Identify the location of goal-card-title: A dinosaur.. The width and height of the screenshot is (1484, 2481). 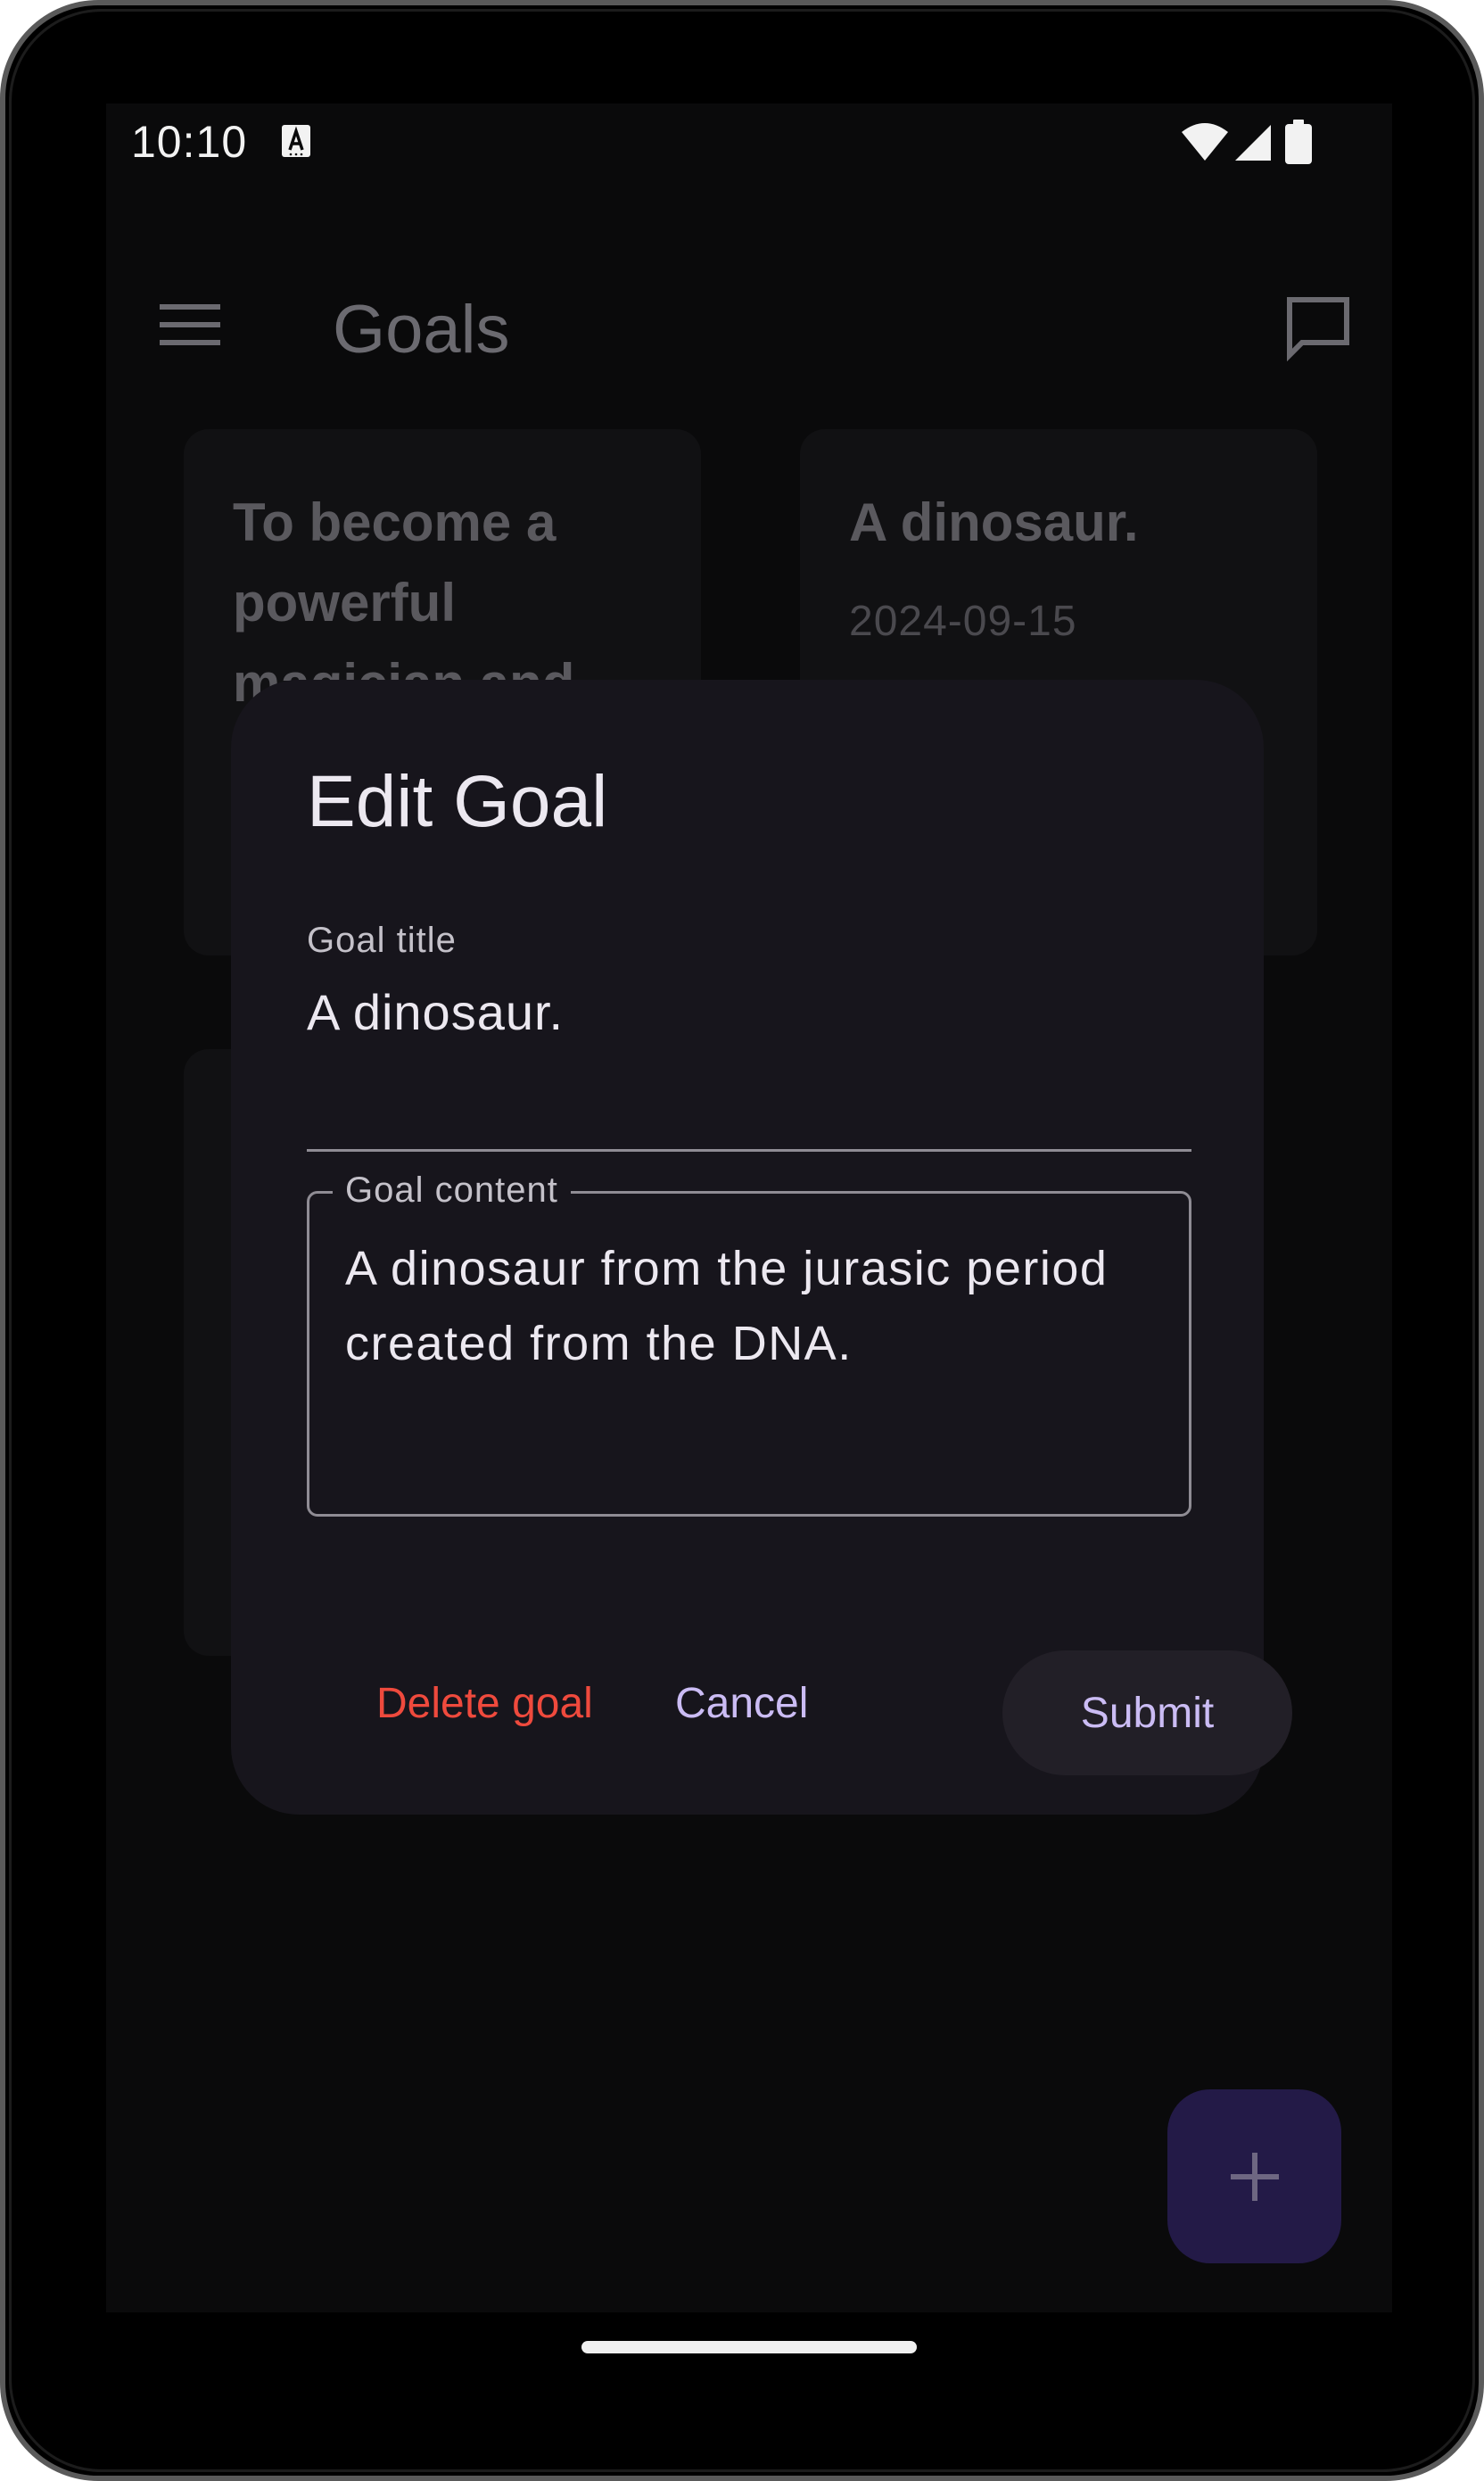
(994, 522).